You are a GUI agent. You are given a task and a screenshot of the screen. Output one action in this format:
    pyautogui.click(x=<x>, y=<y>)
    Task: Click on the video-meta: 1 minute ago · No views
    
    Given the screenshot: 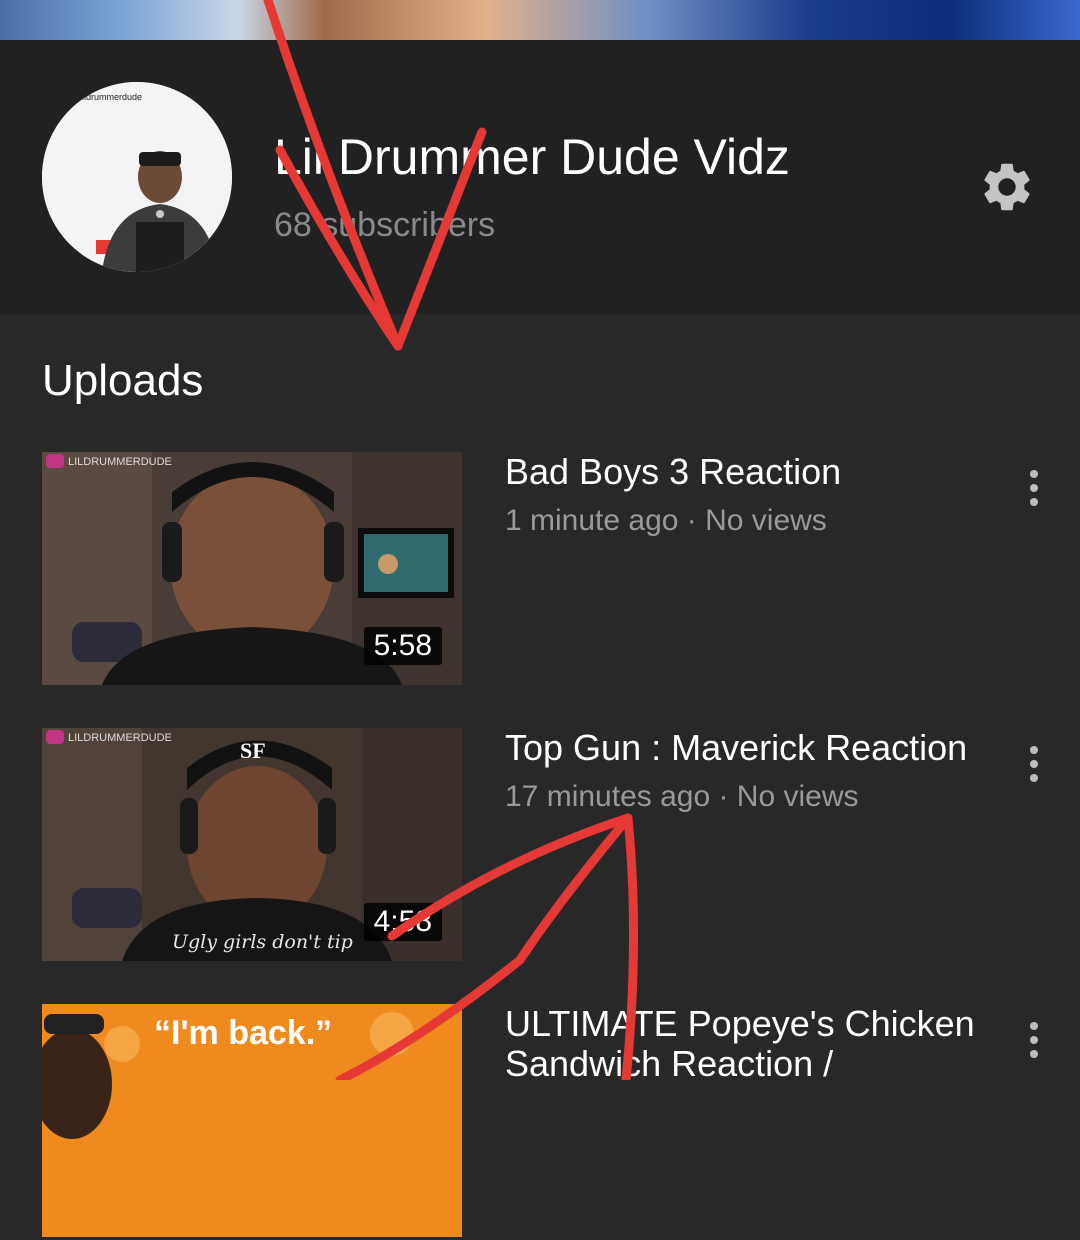 What is the action you would take?
    pyautogui.click(x=666, y=520)
    